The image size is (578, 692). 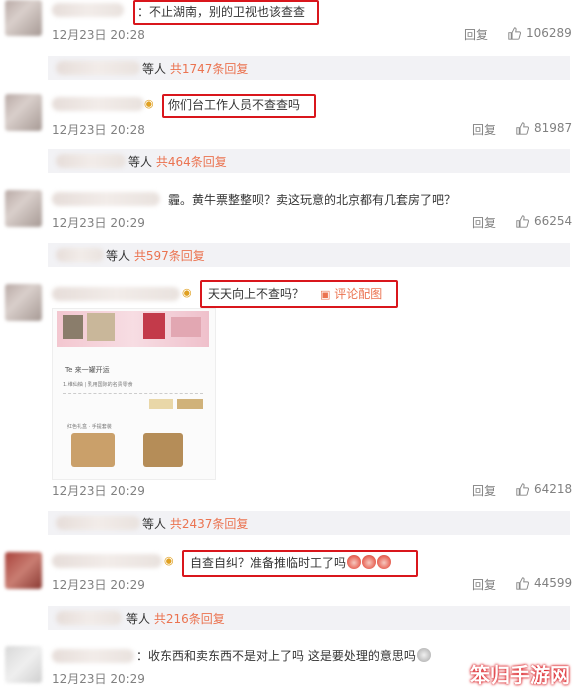 I want to click on reply-summary-text: 等人 共597条回复, so click(x=155, y=255).